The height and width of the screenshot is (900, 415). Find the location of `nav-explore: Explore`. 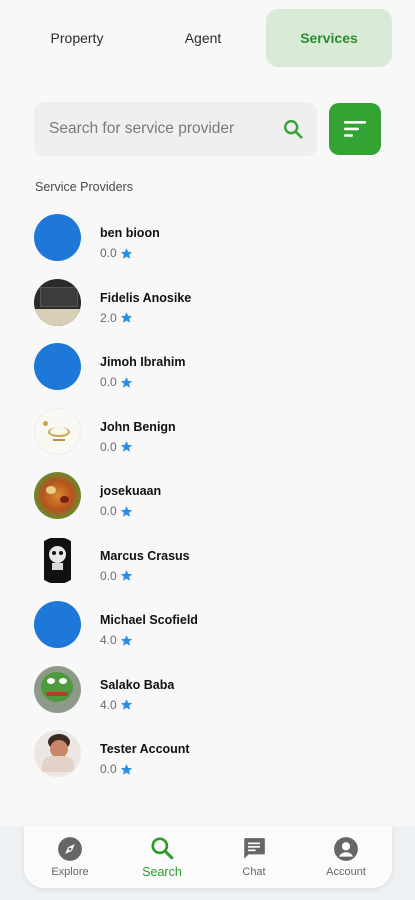

nav-explore: Explore is located at coordinates (70, 857).